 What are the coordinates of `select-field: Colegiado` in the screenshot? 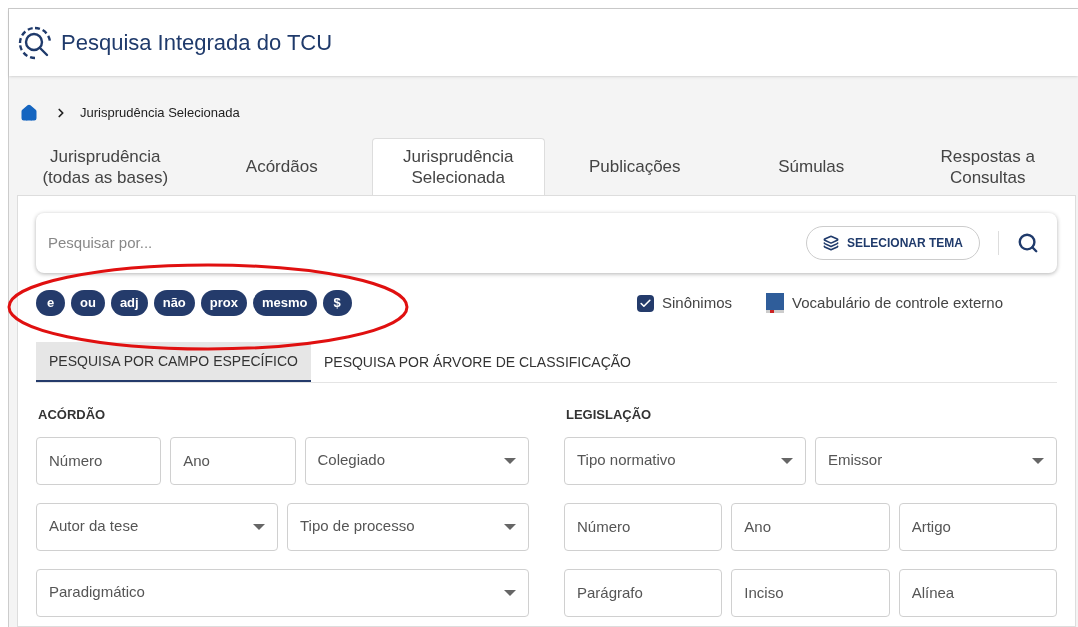 It's located at (416, 460).